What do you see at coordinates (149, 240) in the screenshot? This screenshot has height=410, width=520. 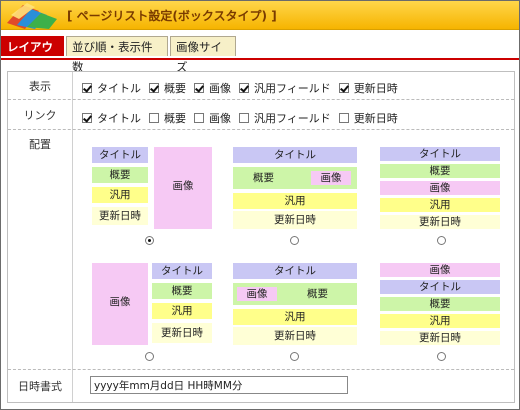 I see `layout-option-1-radio` at bounding box center [149, 240].